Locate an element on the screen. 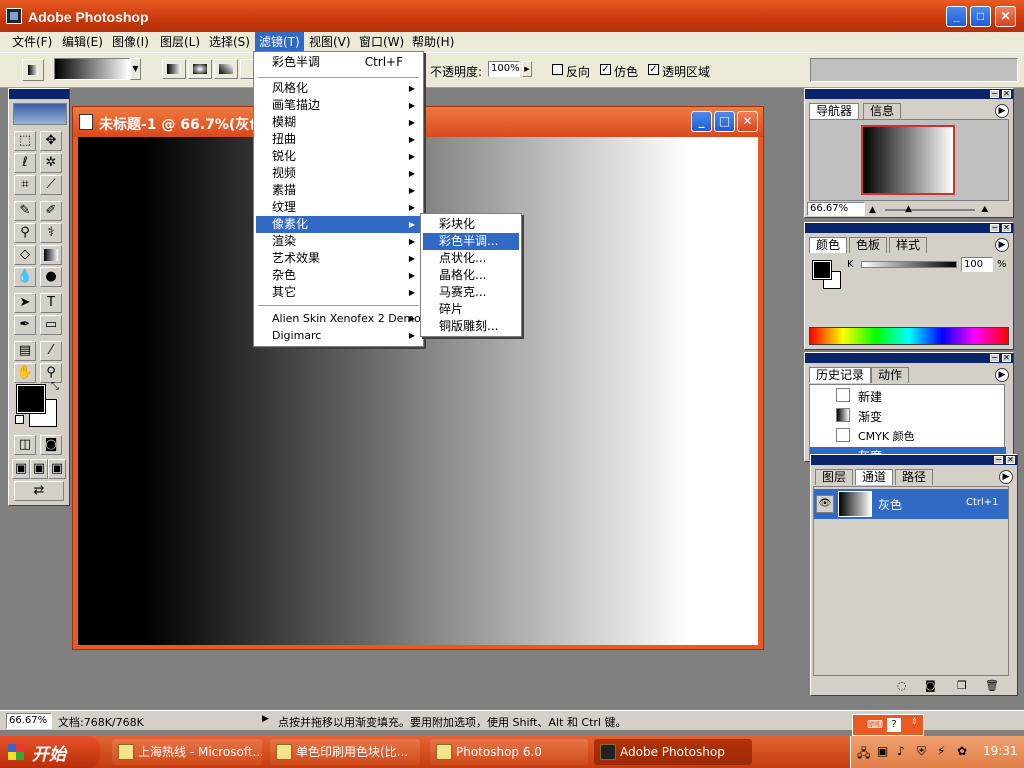 The image size is (1024, 768). tab-actions: 动作 is located at coordinates (890, 375).